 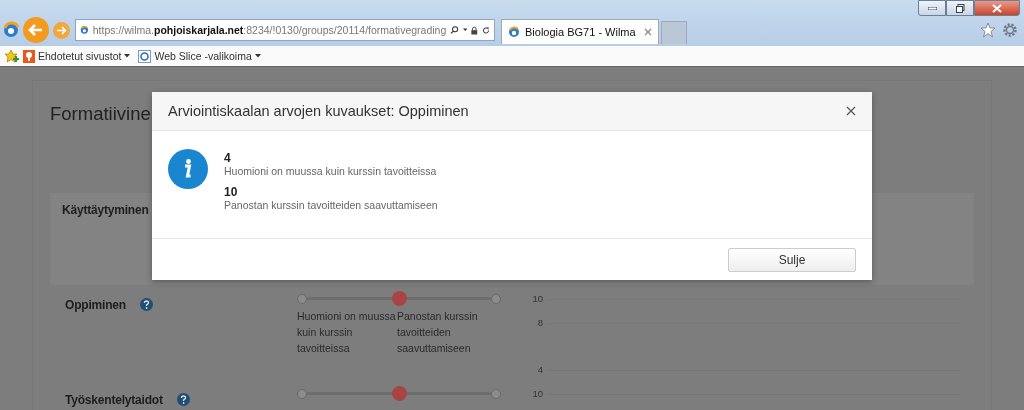 What do you see at coordinates (285, 30) in the screenshot?
I see `address-bar: https://wilma.pohjoiskarjala.net:8234/!0130/groups/20114/formativegrading` at bounding box center [285, 30].